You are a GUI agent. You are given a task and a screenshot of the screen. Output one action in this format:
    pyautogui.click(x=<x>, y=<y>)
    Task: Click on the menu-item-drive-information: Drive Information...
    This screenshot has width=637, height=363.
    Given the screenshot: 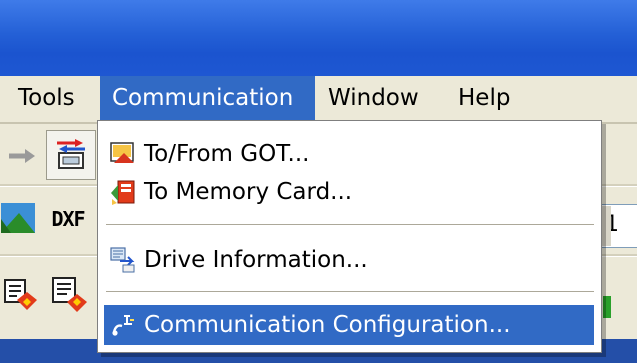 What is the action you would take?
    pyautogui.click(x=349, y=260)
    